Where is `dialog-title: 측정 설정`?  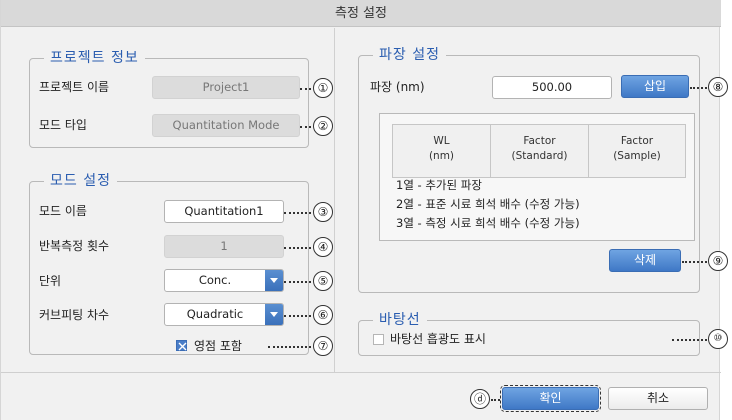 dialog-title: 측정 설정 is located at coordinates (361, 13).